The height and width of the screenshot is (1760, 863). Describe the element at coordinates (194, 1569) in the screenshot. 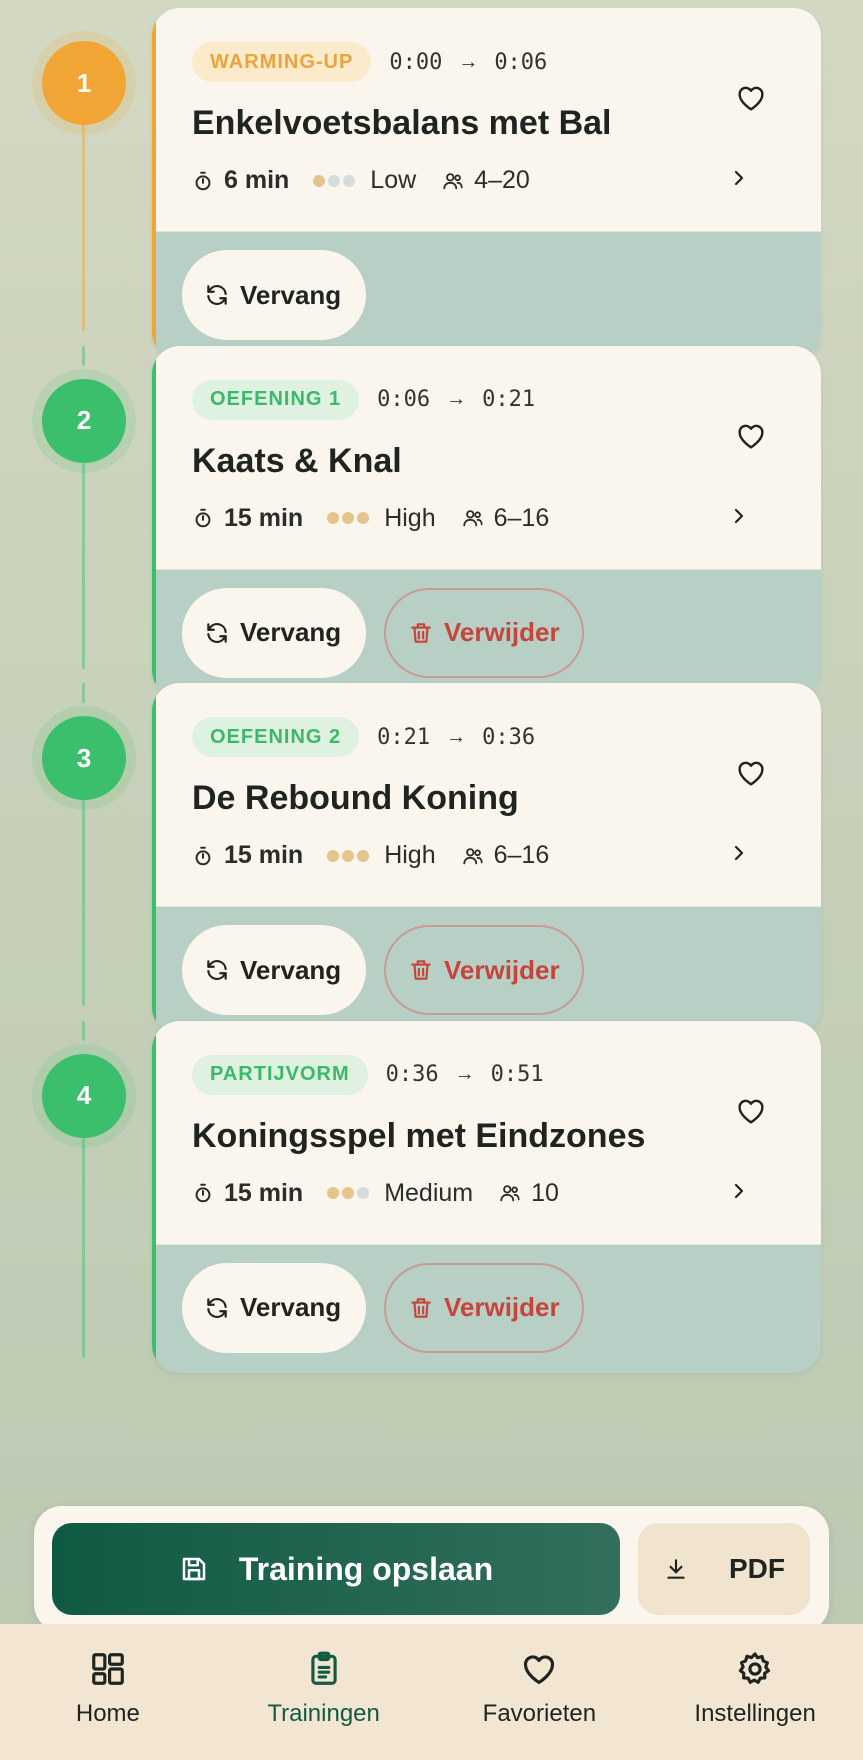

I see `save-icon` at that location.